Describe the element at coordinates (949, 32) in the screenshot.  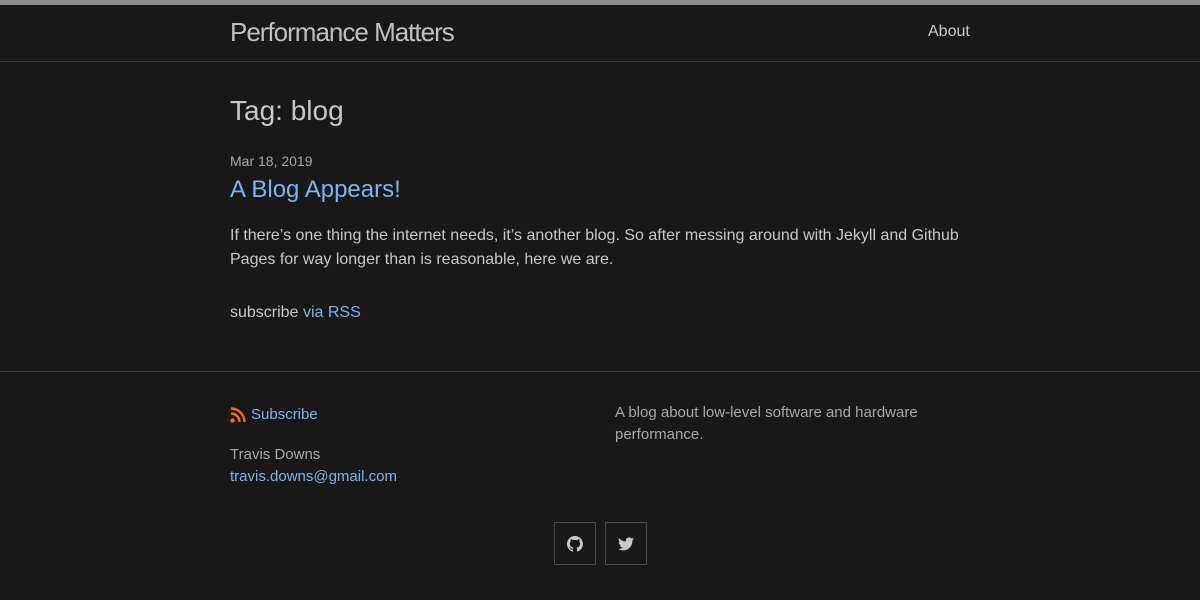
I see `nav-about-link: About` at that location.